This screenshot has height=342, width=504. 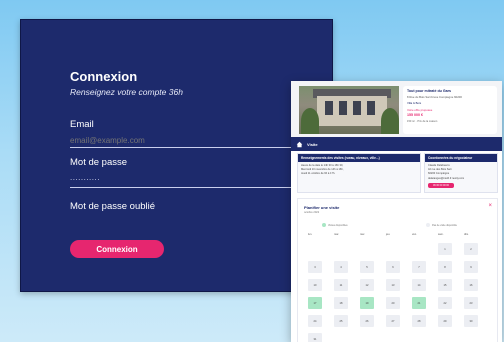 What do you see at coordinates (315, 337) in the screenshot?
I see `calendar-day: 31` at bounding box center [315, 337].